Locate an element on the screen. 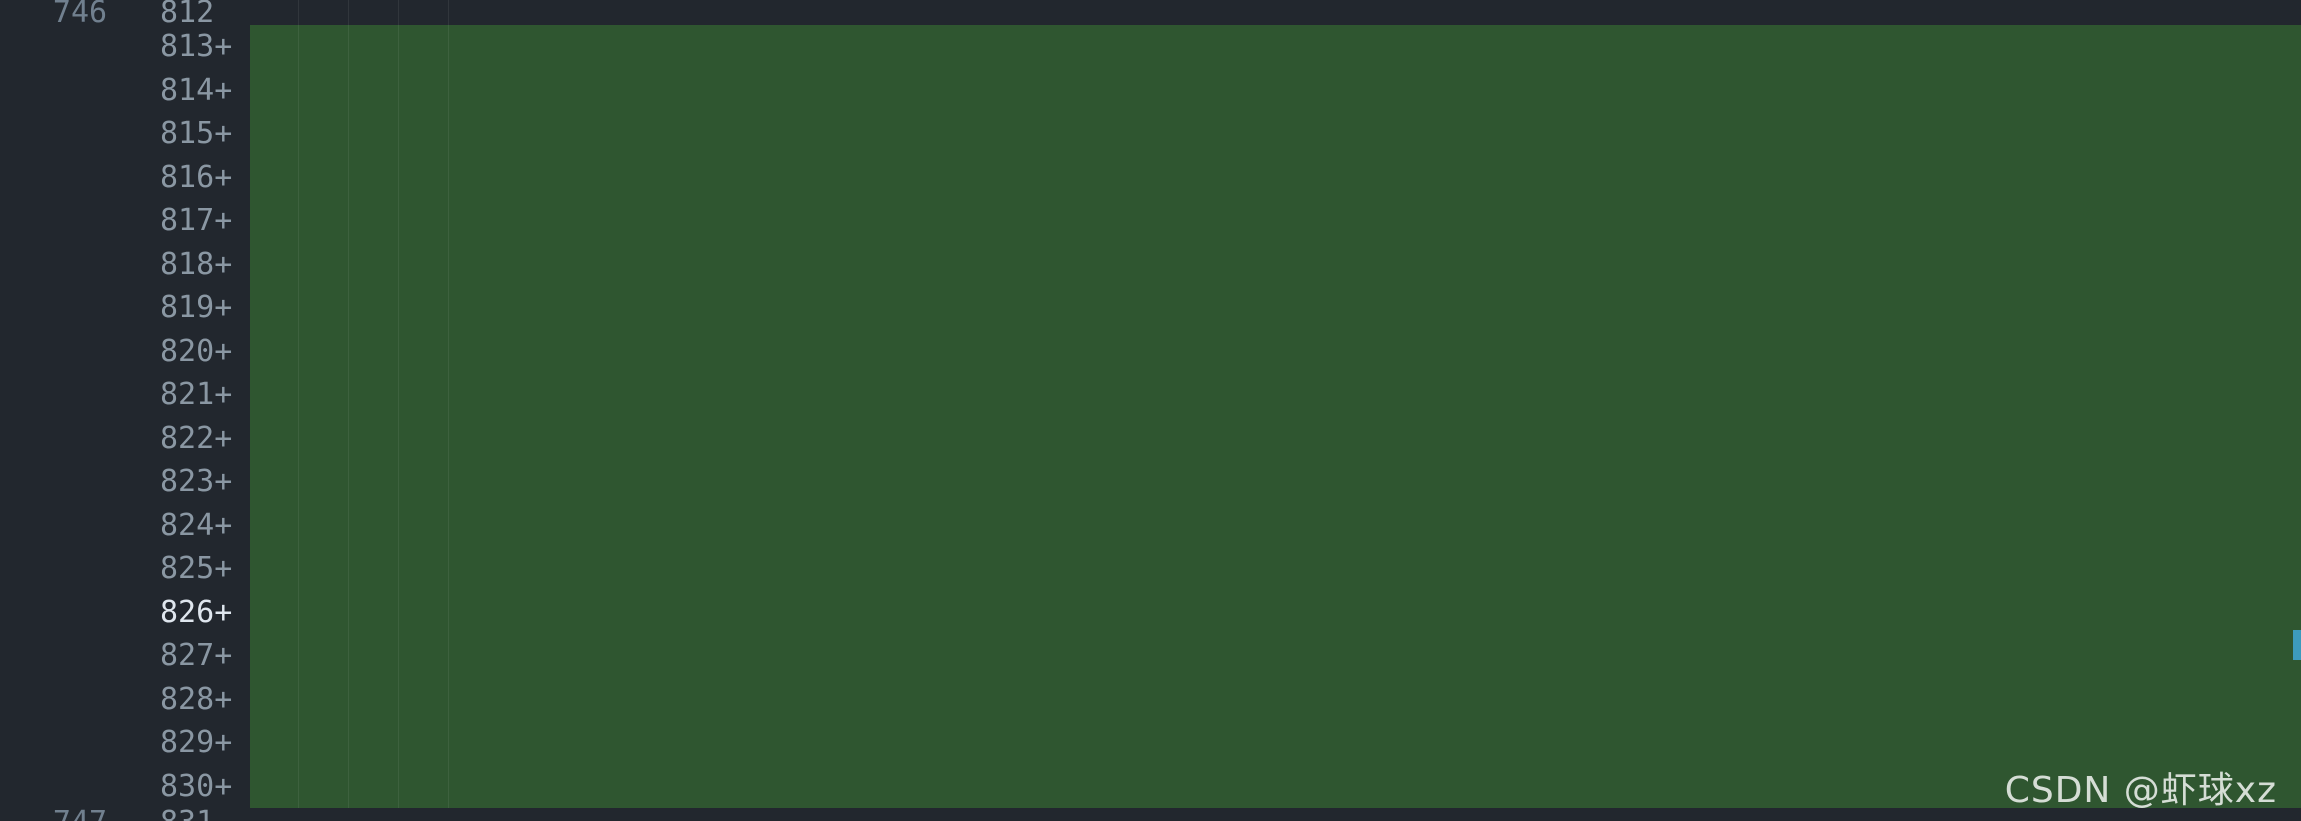 This screenshot has width=2301, height=821. diff-row-821: 821 + // TODO: 特别处理启动时的初始化逻辑 is located at coordinates (1150, 395).